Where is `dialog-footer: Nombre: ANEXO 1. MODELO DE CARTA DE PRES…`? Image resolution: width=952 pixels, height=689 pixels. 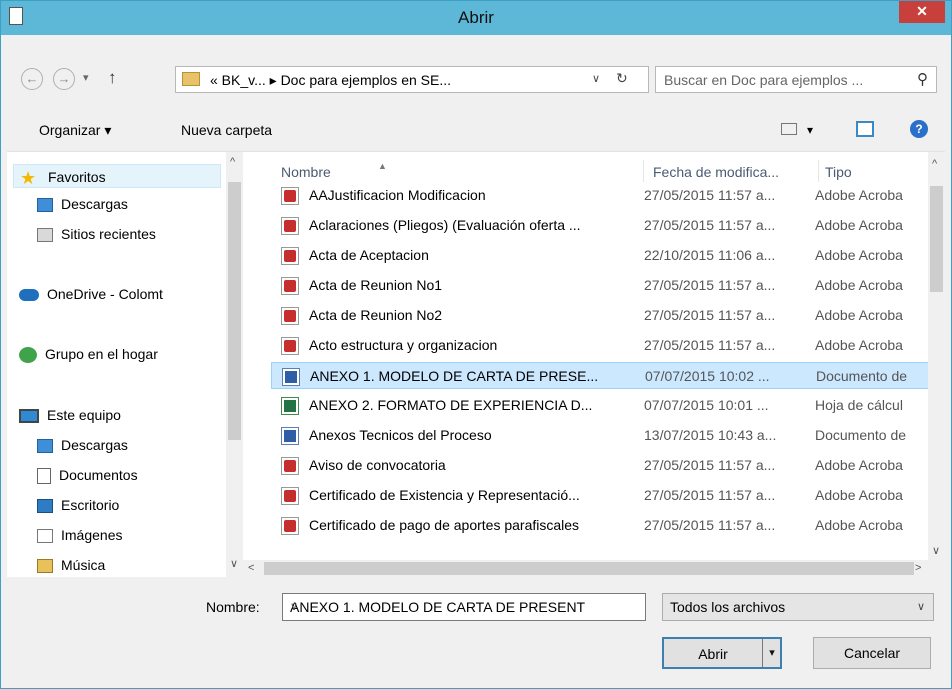
dialog-footer: Nombre: ANEXO 1. MODELO DE CARTA DE PRES… is located at coordinates (476, 628).